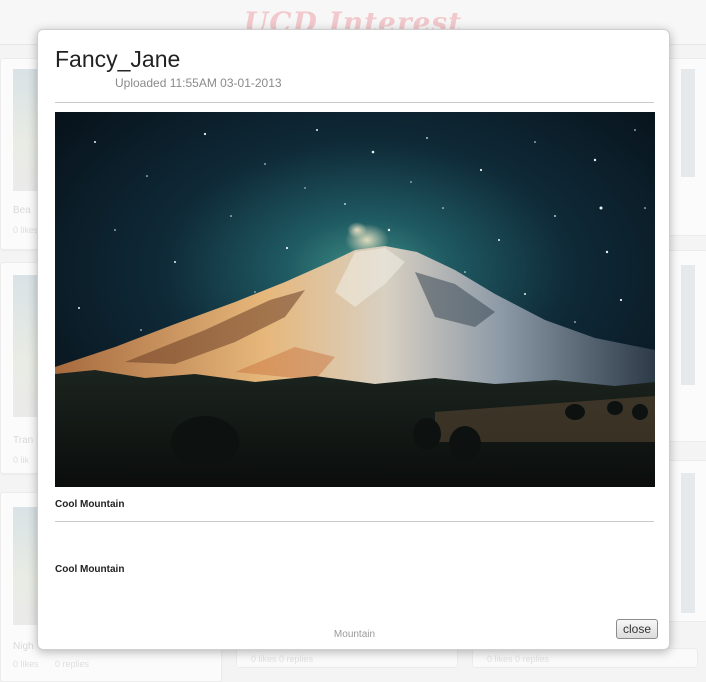 This screenshot has height=682, width=706. What do you see at coordinates (23, 440) in the screenshot?
I see `pin-title: Tran` at bounding box center [23, 440].